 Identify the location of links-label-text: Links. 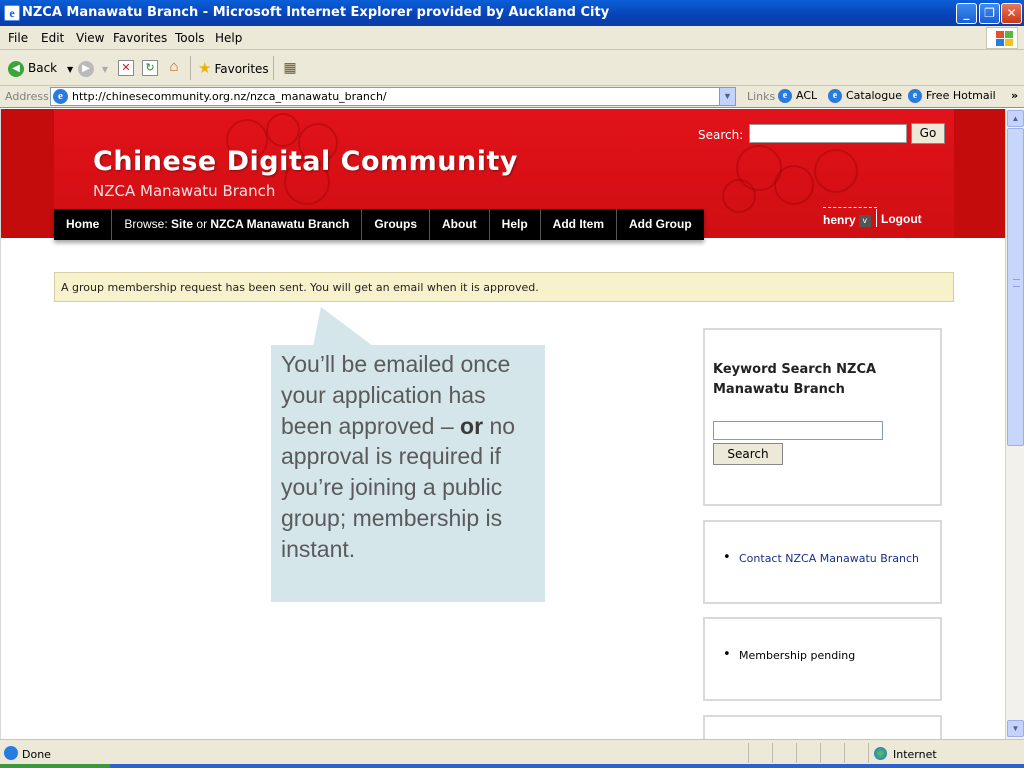
(761, 96).